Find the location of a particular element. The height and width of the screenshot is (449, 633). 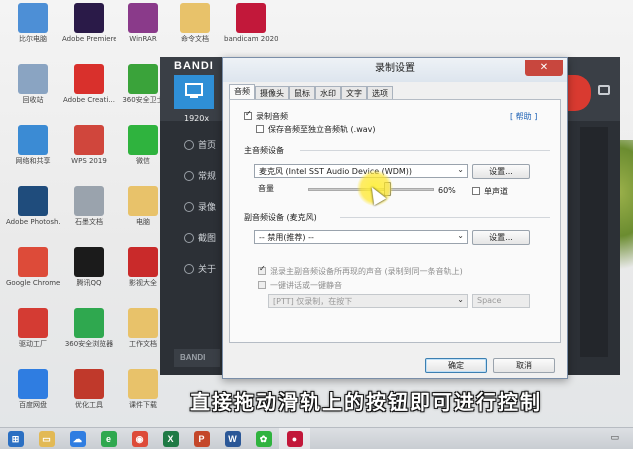

desktop-shortcut-label: 回收站 is located at coordinates (33, 100).